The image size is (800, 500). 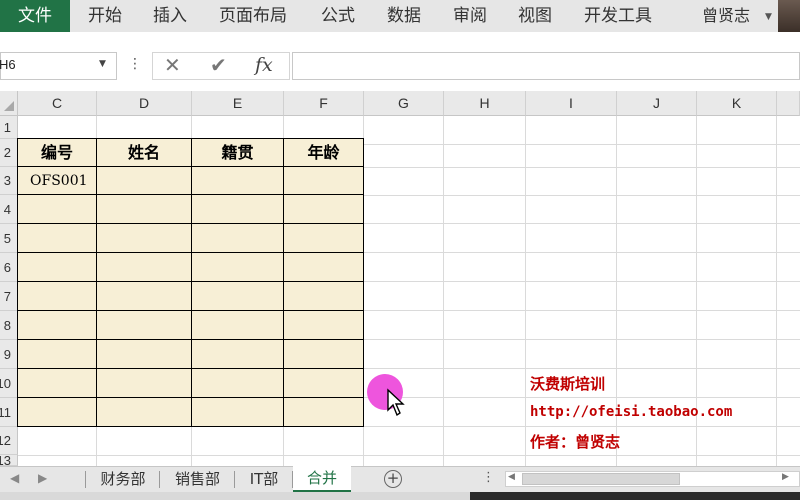 What do you see at coordinates (635, 496) in the screenshot?
I see `status-strip-dark` at bounding box center [635, 496].